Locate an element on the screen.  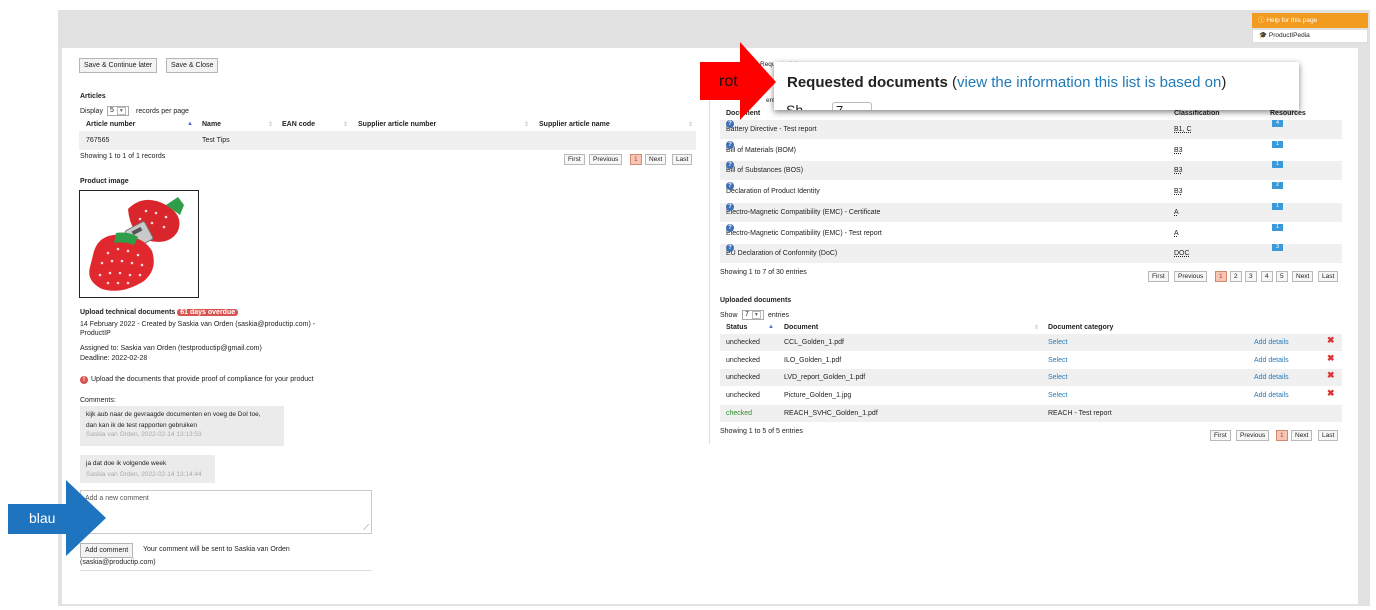
cell-document: Picture_Golden_1.jpg is located at coordinates (817, 395).